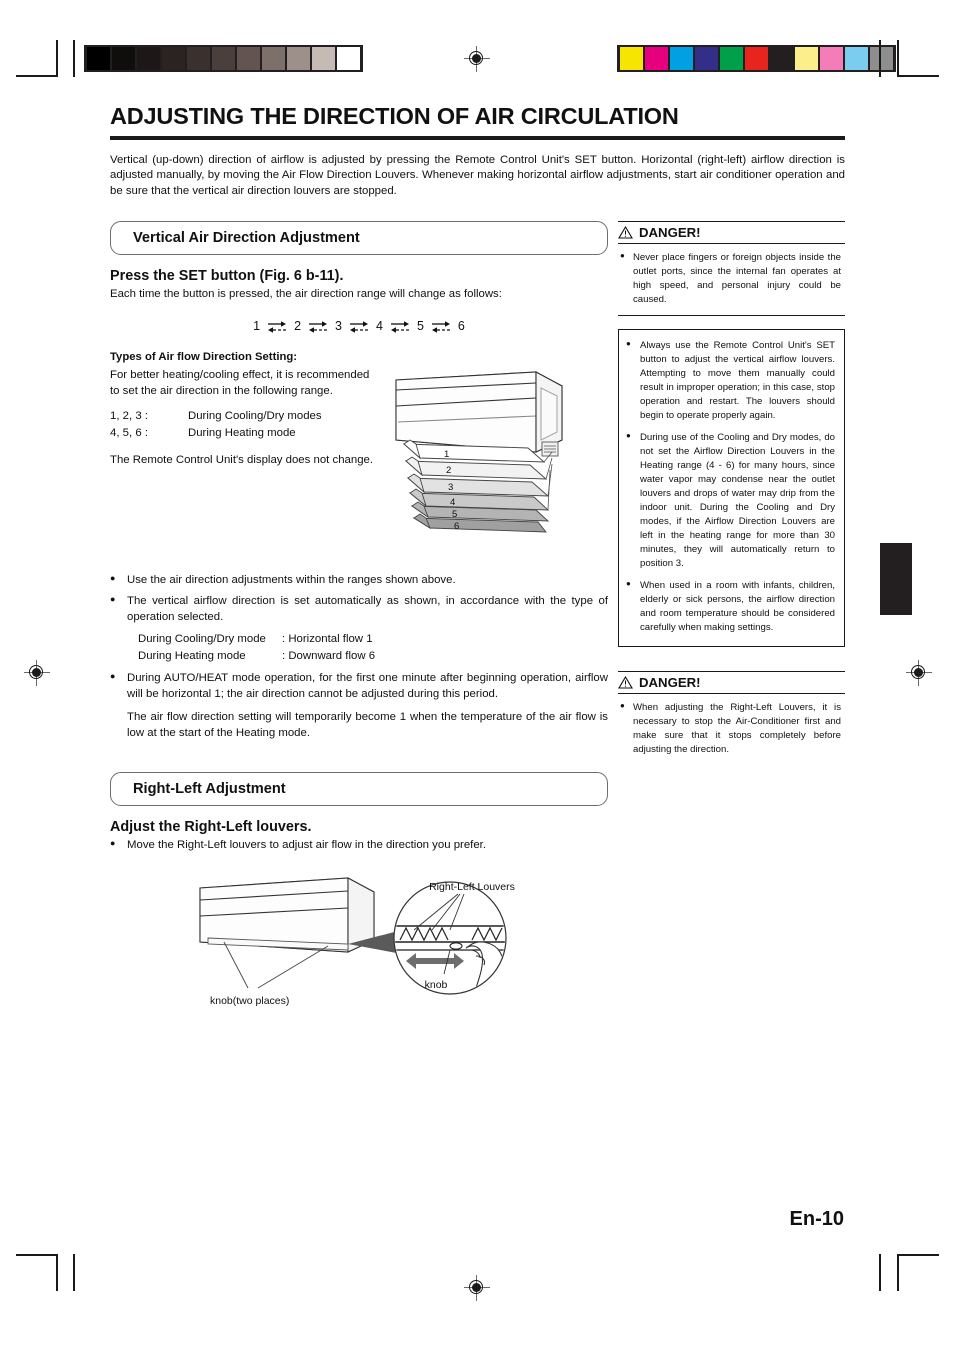  Describe the element at coordinates (461, 325) in the screenshot. I see `seq-num-6: 6` at that location.